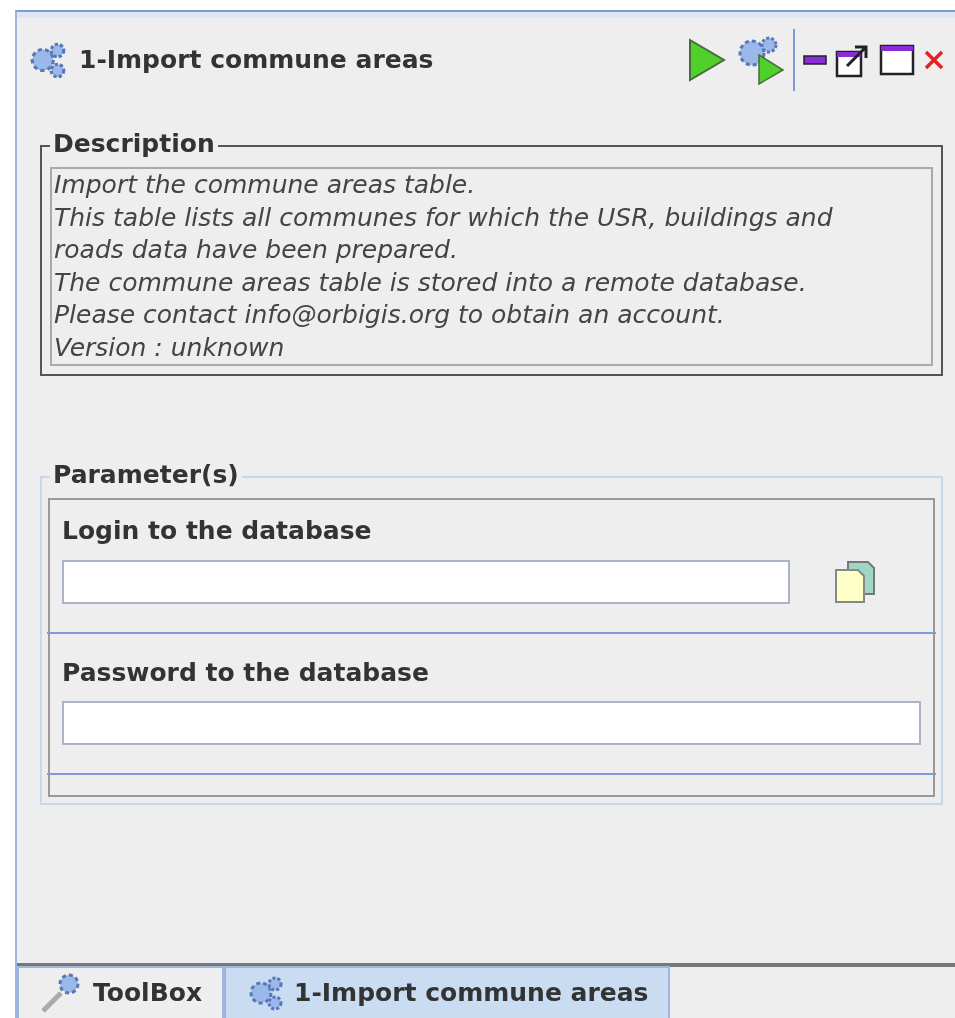 This screenshot has width=955, height=1018. What do you see at coordinates (447, 992) in the screenshot?
I see `tab: 1-Import commune areas` at bounding box center [447, 992].